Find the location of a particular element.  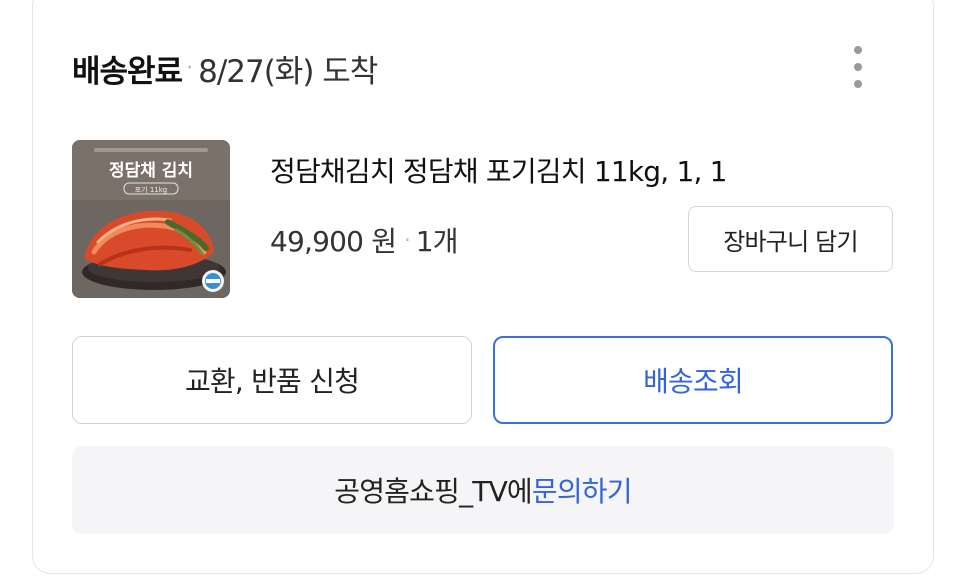

product-name: 정담채김치 정담채 포기김치 11kg, 1, 1 is located at coordinates (498, 170).